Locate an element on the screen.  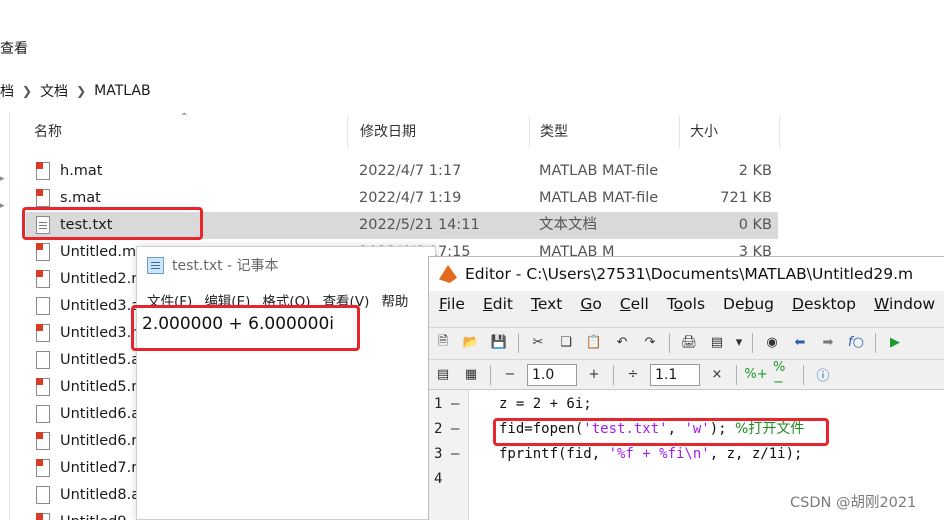
menu-help: 帮助 is located at coordinates (394, 300).